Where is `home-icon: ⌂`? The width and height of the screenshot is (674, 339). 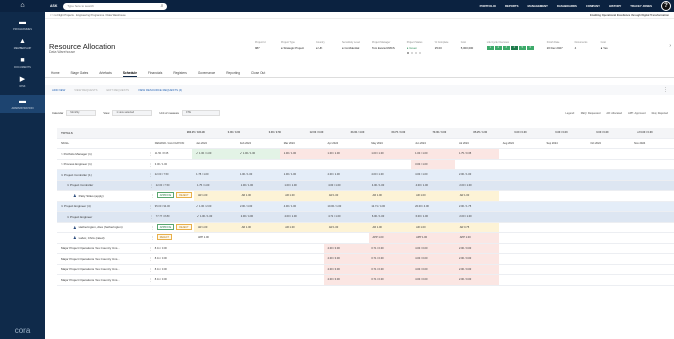
home-icon: ⌂ is located at coordinates (22, 6).